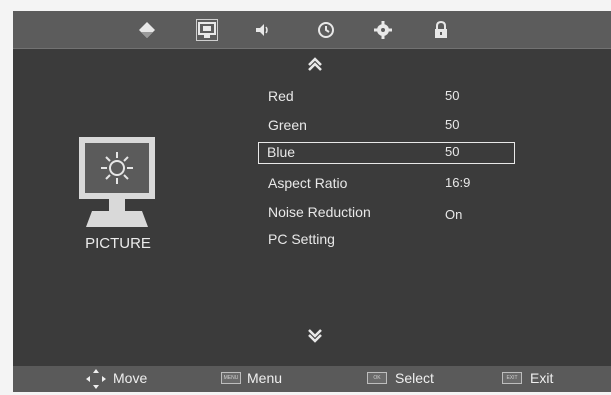 This screenshot has height=395, width=611. What do you see at coordinates (454, 214) in the screenshot?
I see `menu-value: On` at bounding box center [454, 214].